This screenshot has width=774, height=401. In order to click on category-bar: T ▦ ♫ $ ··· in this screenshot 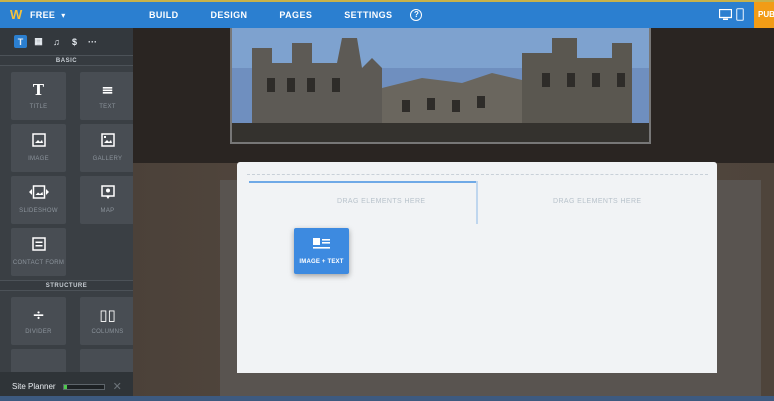, I will do `click(66, 41)`.